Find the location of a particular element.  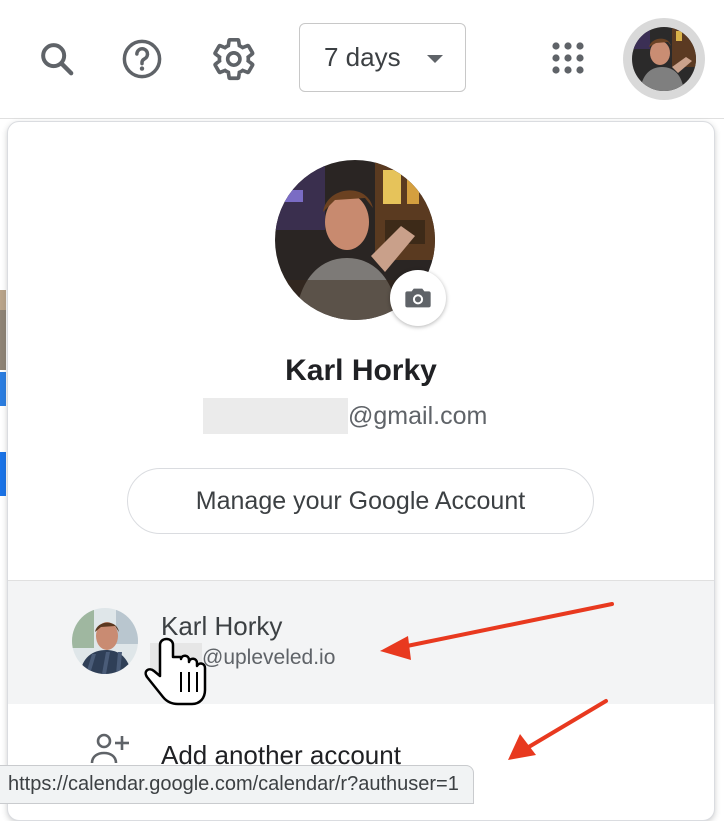

account-avatar-button is located at coordinates (664, 59).